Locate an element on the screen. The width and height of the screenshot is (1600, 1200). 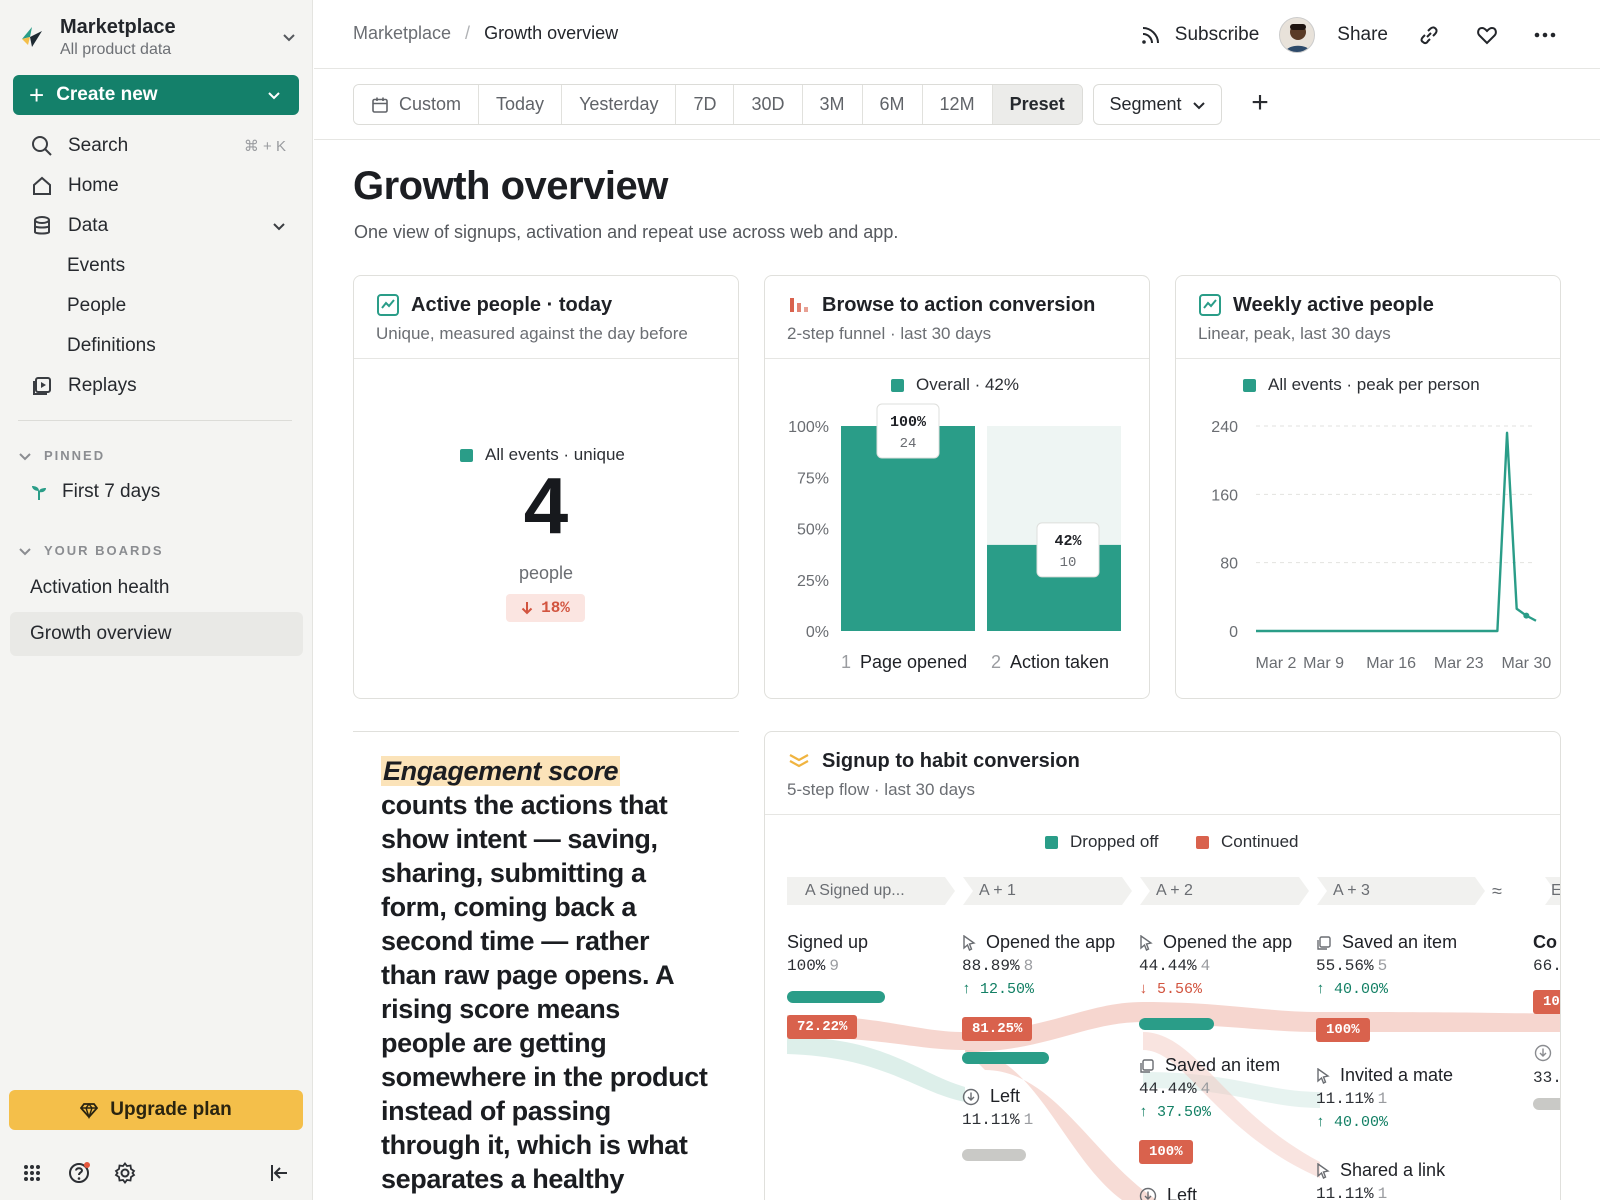
collapse-sidebar-icon is located at coordinates (279, 1173).